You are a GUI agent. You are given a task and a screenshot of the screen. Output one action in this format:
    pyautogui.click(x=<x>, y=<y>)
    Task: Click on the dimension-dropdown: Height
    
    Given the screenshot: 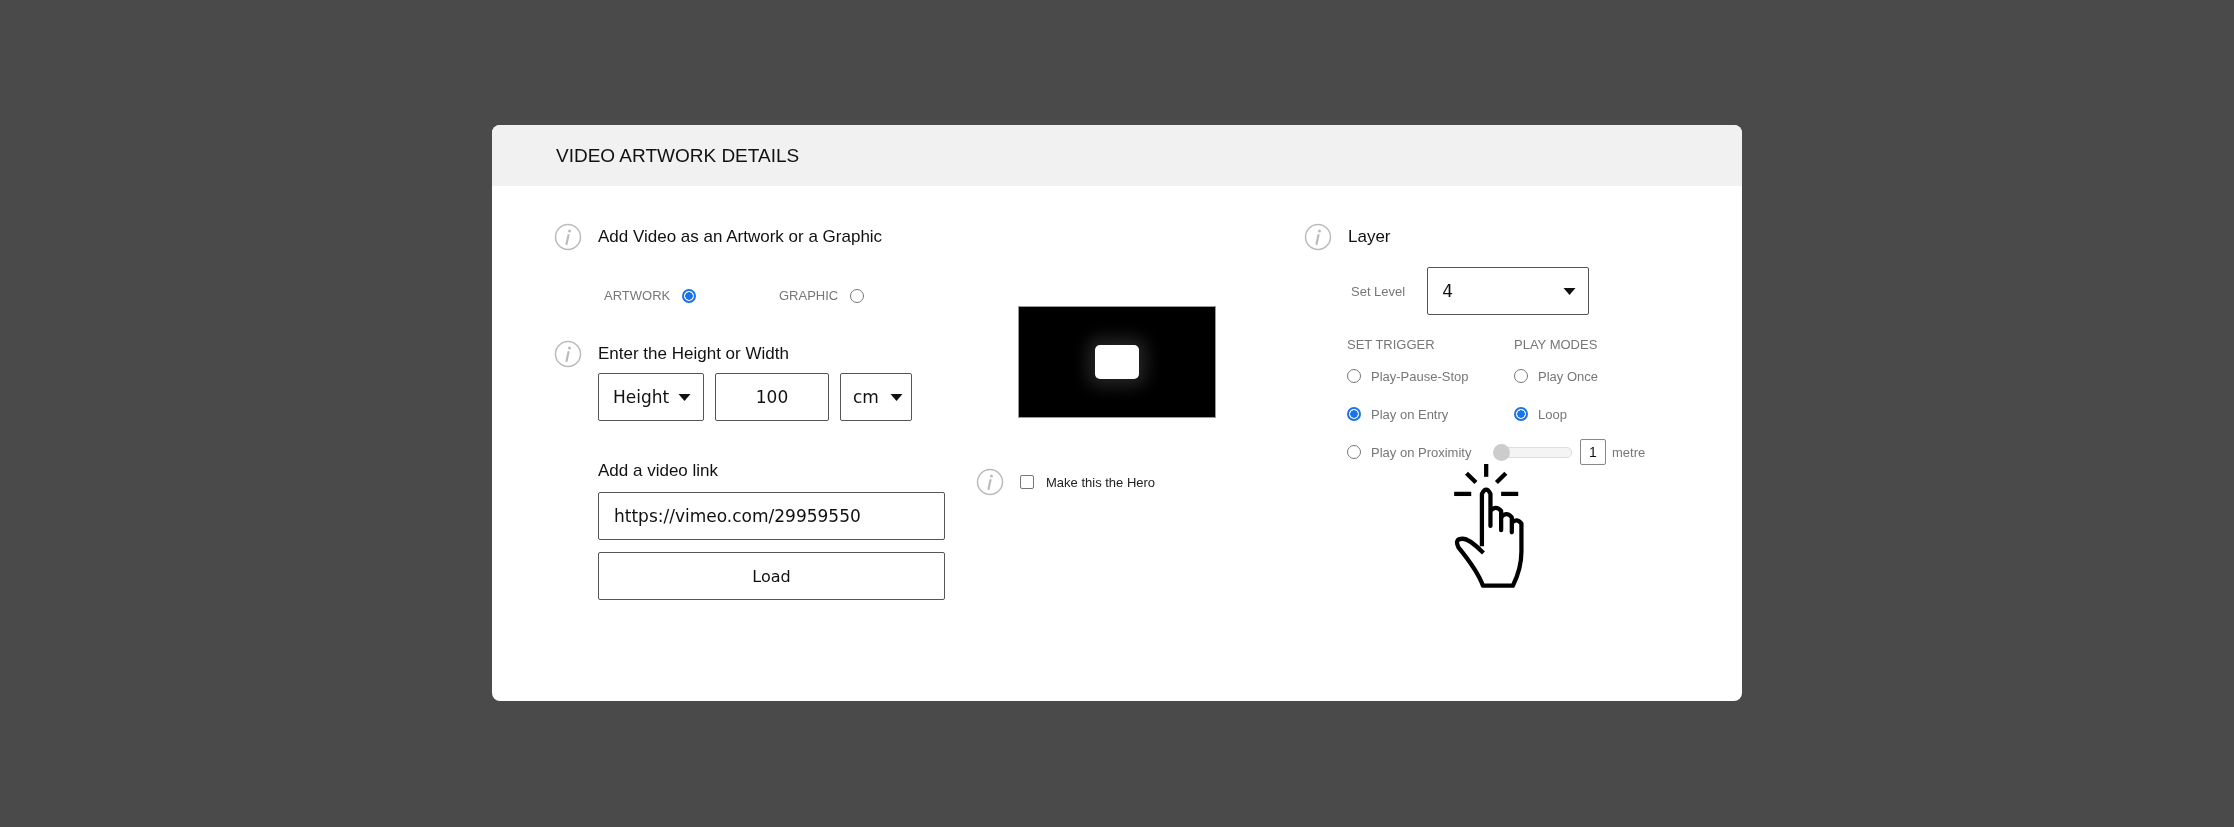 What is the action you would take?
    pyautogui.click(x=651, y=397)
    